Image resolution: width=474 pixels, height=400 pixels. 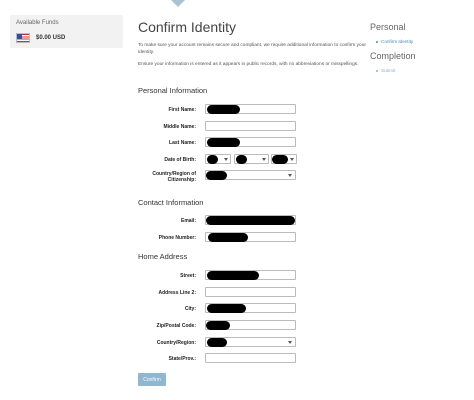 What do you see at coordinates (250, 308) in the screenshot?
I see `city-input` at bounding box center [250, 308].